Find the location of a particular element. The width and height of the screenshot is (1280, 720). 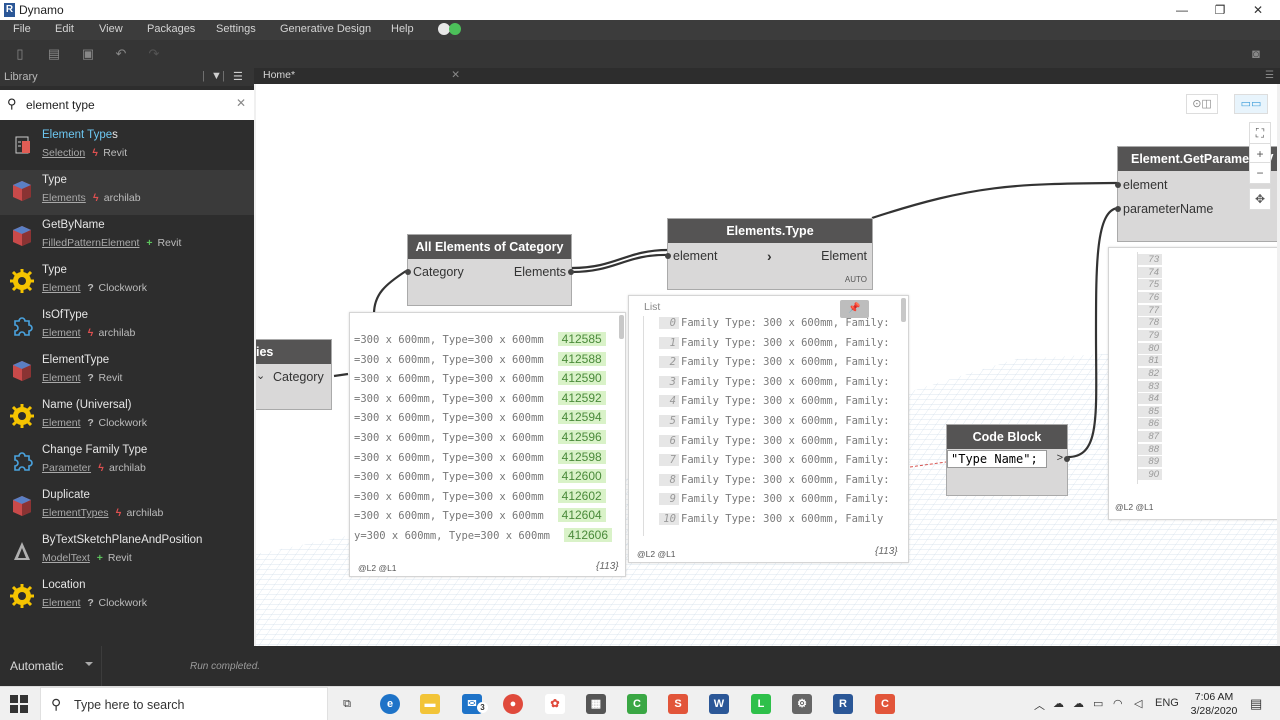

settings-app-icon: ⚙ is located at coordinates (802, 704).